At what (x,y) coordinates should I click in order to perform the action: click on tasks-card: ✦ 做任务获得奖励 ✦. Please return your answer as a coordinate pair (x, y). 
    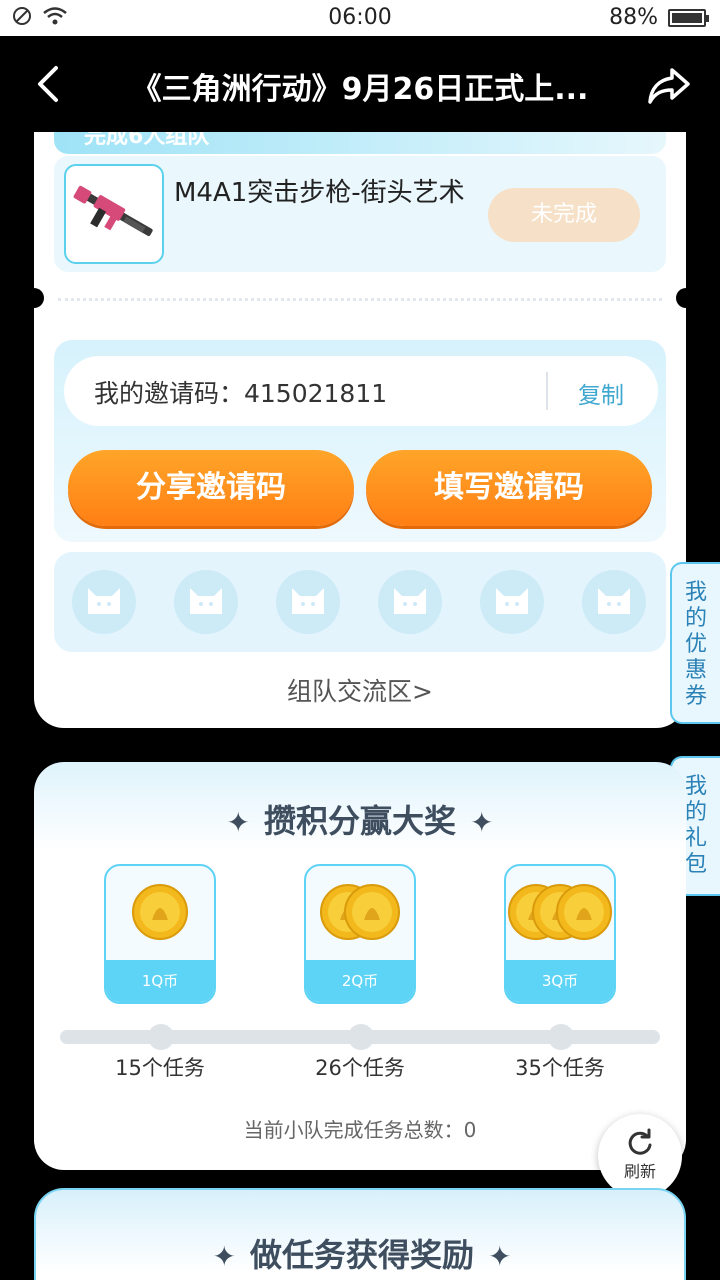
    Looking at the image, I should click on (360, 1234).